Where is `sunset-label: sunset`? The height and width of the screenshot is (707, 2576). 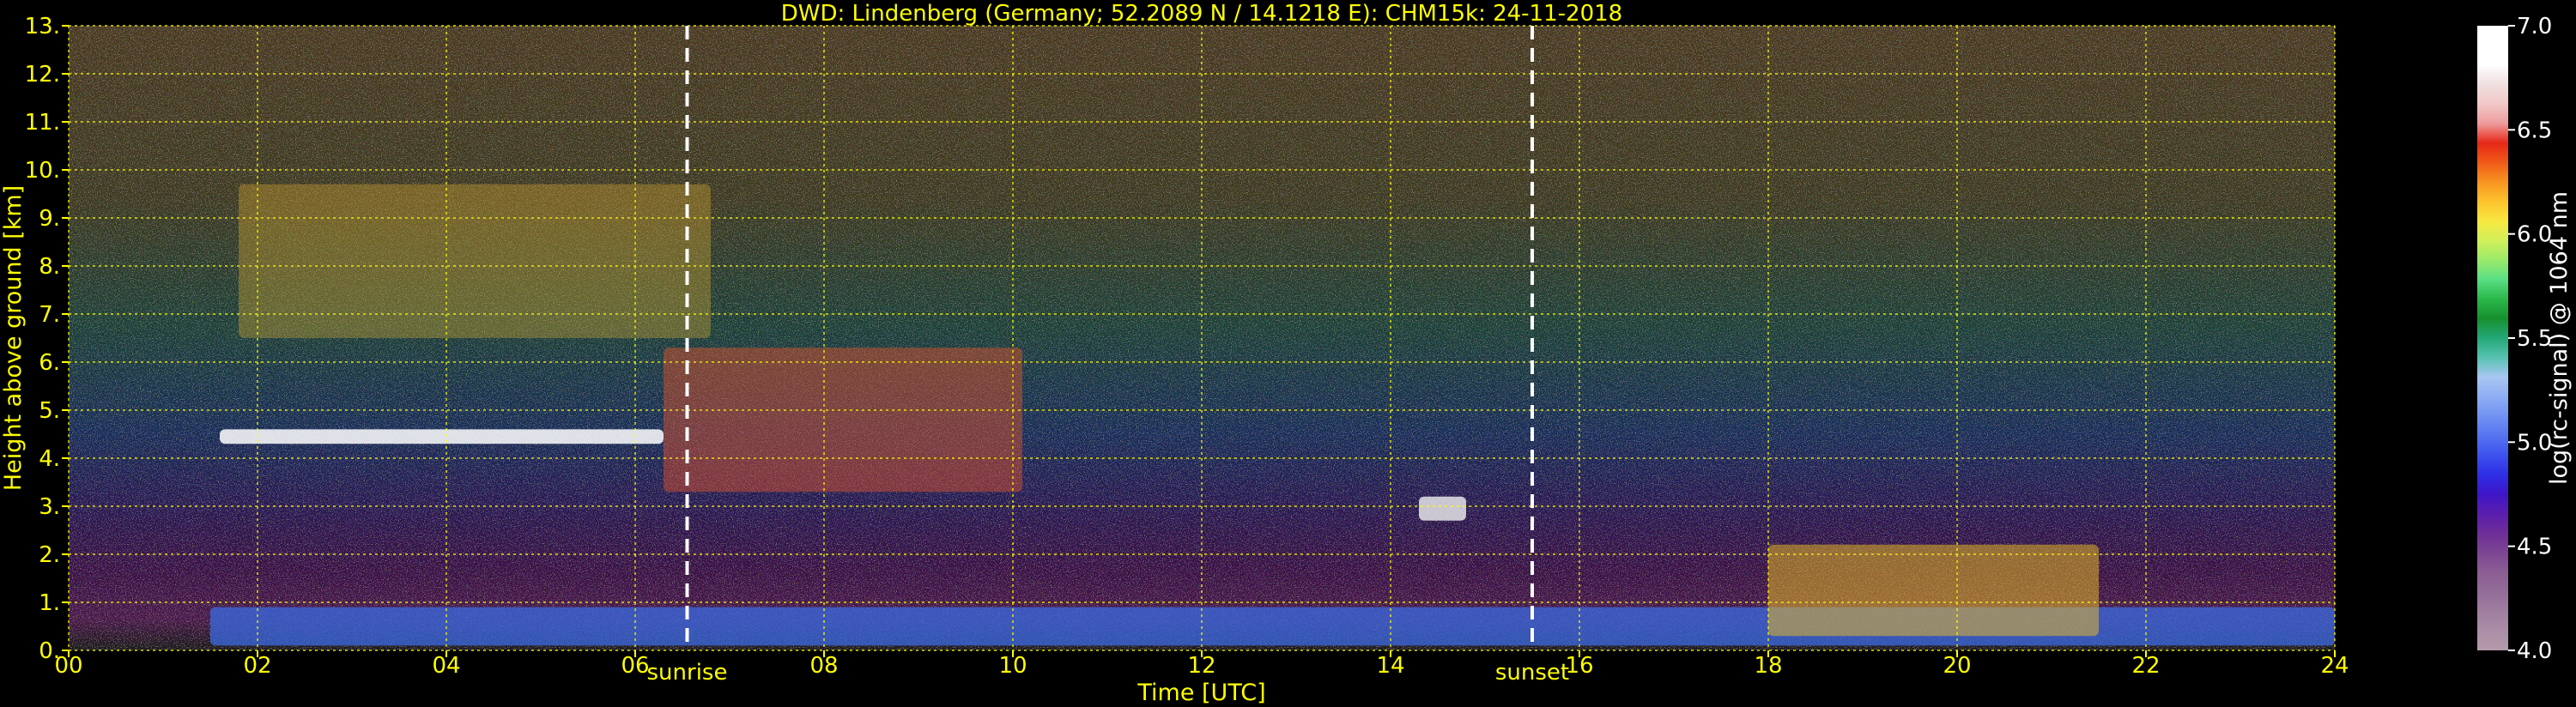 sunset-label: sunset is located at coordinates (1532, 673).